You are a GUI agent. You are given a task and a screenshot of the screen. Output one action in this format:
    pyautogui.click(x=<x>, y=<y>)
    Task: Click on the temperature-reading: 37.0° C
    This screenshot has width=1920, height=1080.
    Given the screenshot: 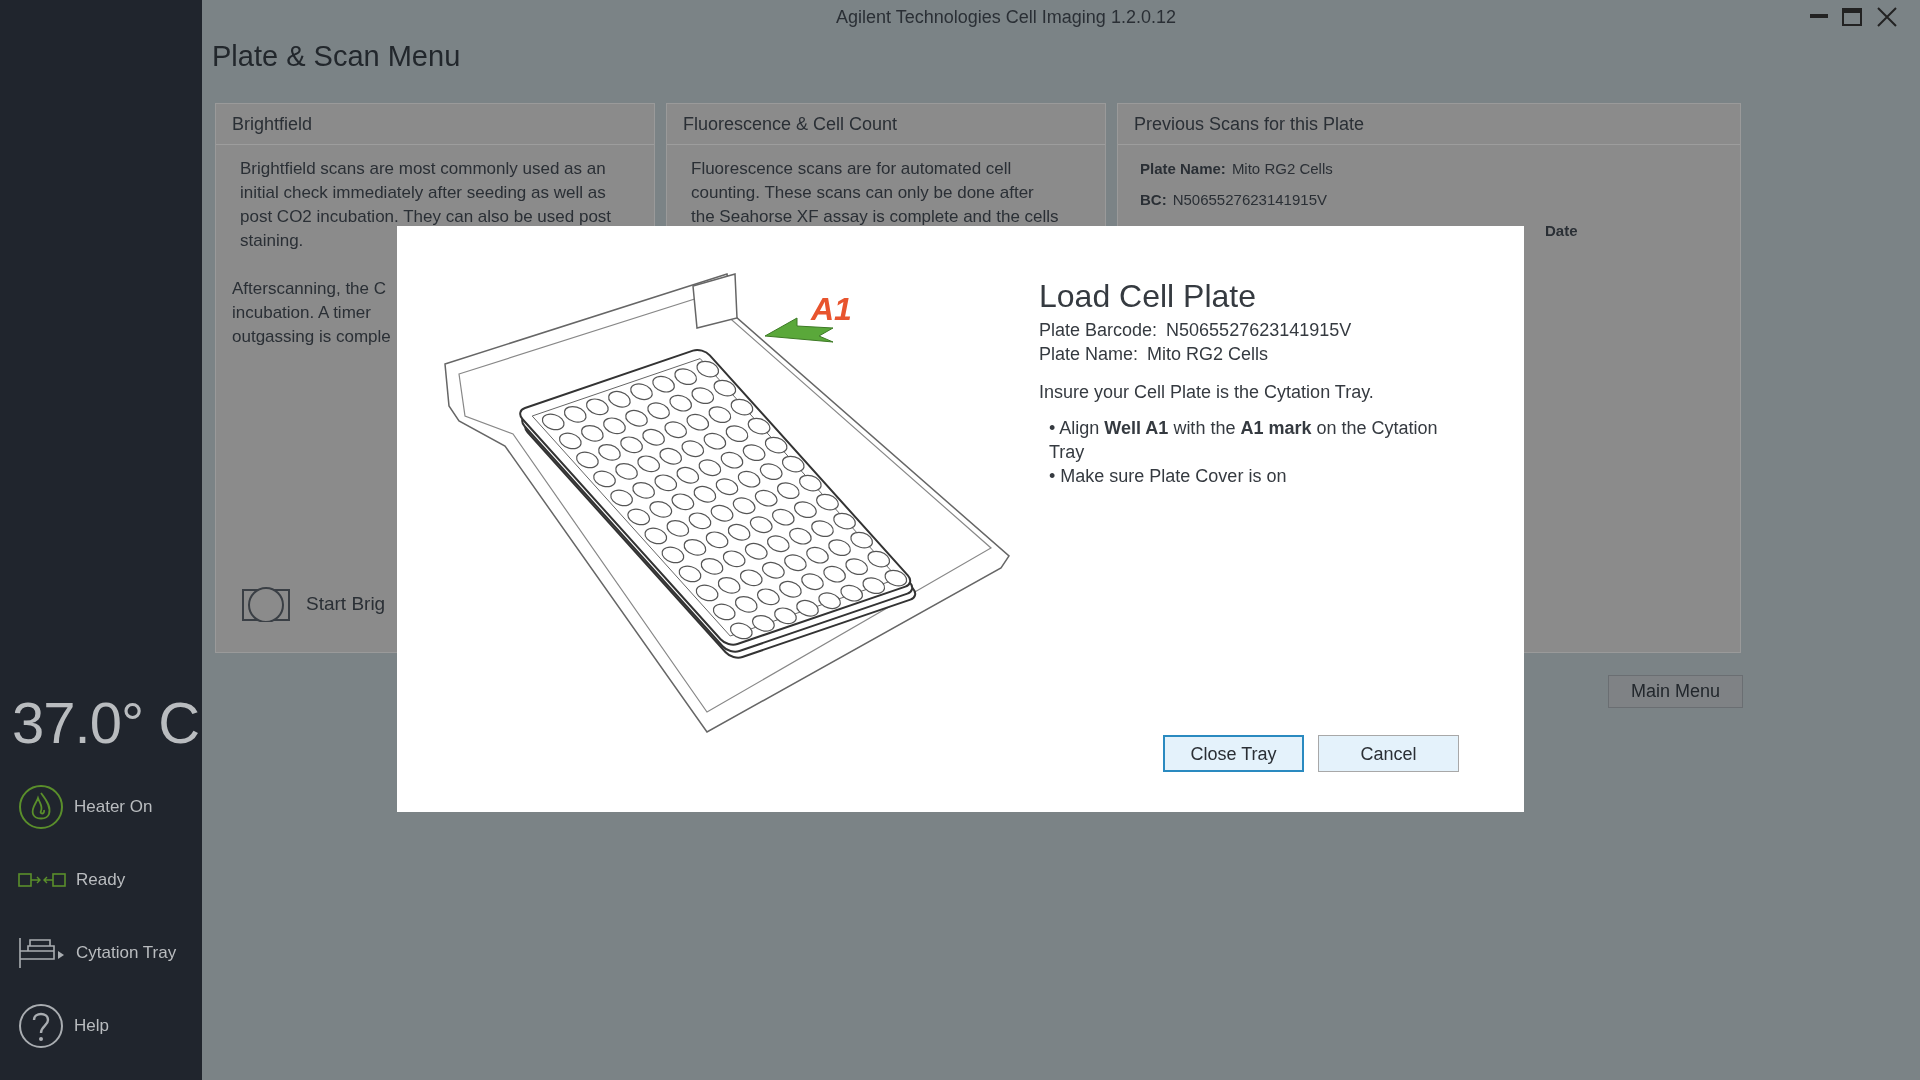 What is the action you would take?
    pyautogui.click(x=106, y=722)
    